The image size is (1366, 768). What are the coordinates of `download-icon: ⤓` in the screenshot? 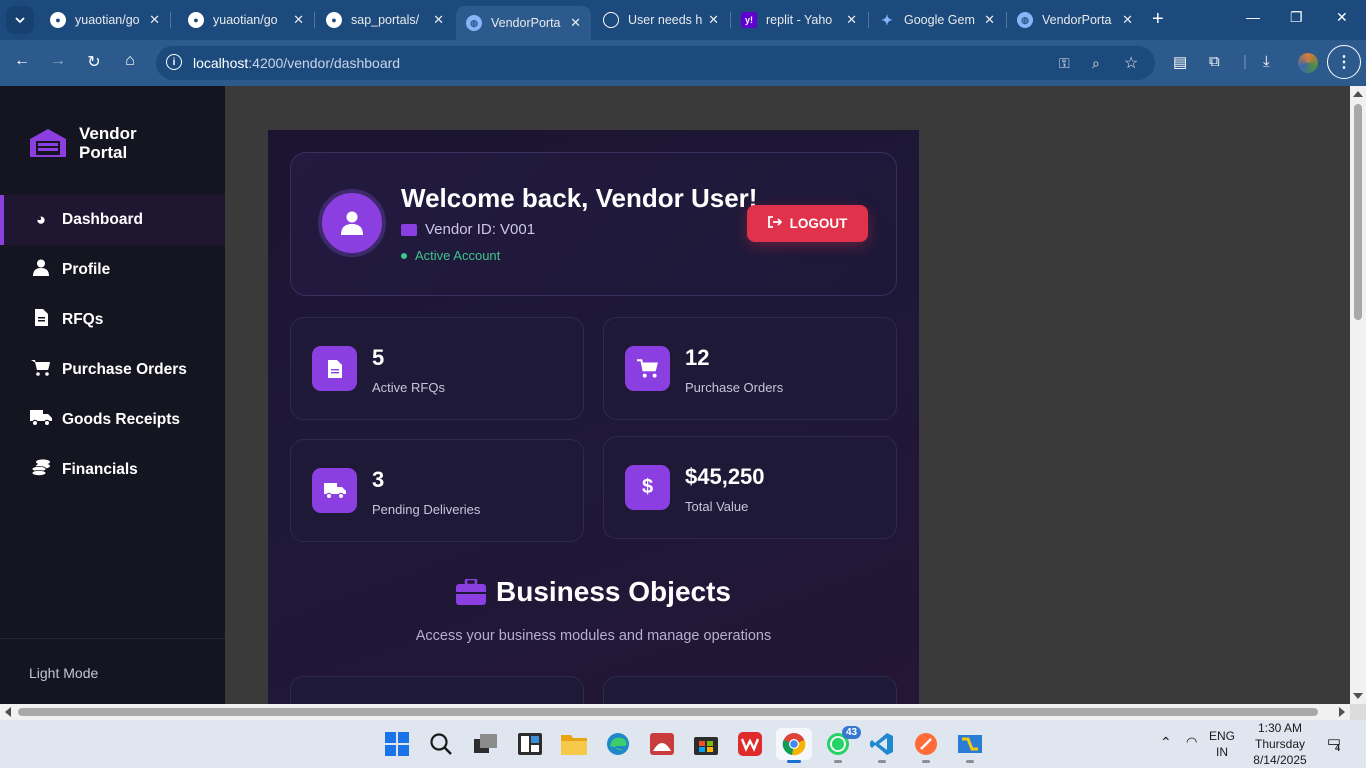 It's located at (1266, 61).